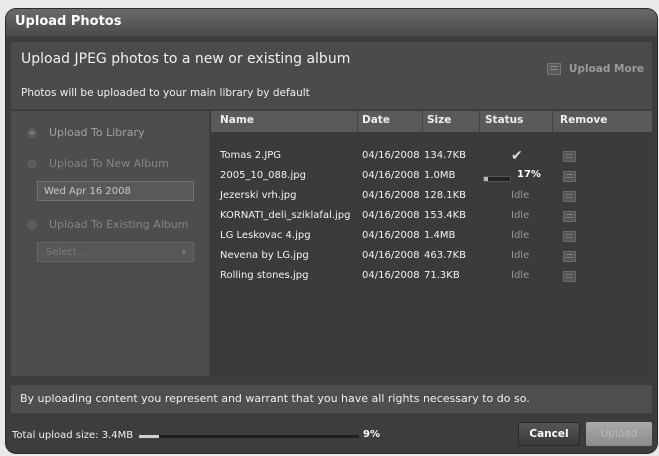 The width and height of the screenshot is (659, 456). What do you see at coordinates (264, 255) in the screenshot?
I see `file-name: Nevena by LG.jpg` at bounding box center [264, 255].